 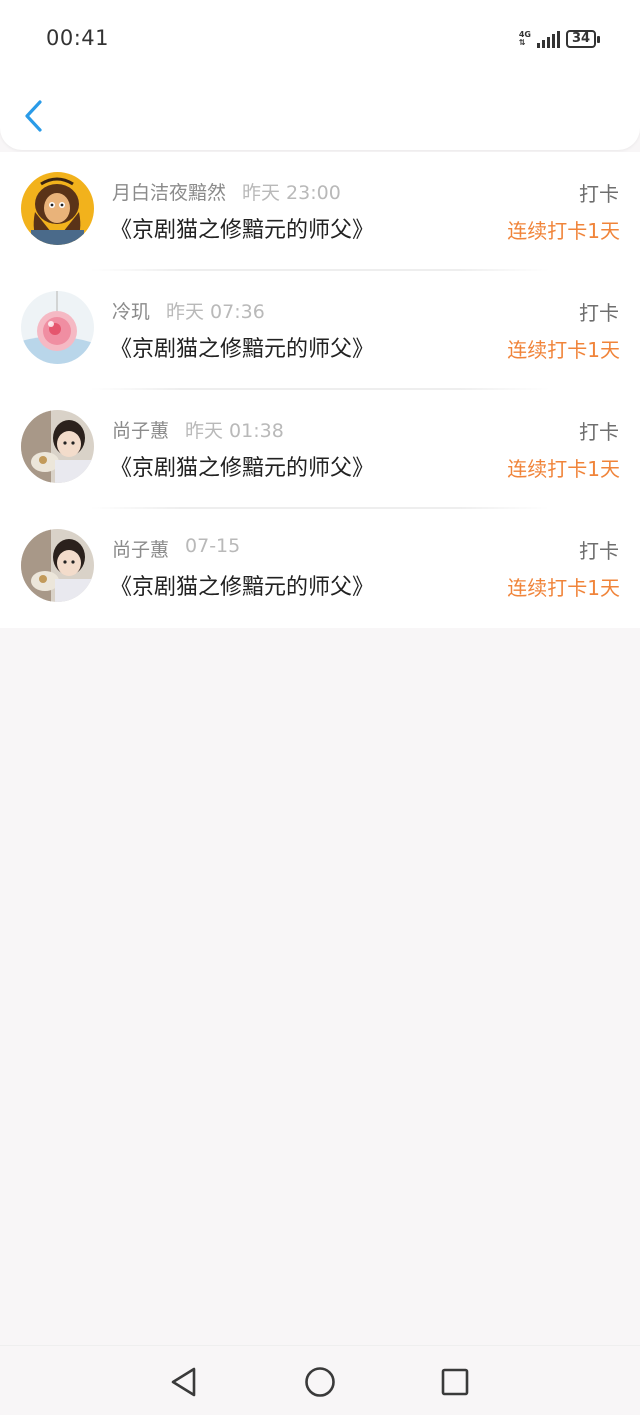 What do you see at coordinates (320, 568) in the screenshot?
I see `list-item: 尚子蕙 07-15 《京剧猫之修黯元的师父》 打卡 连续打卡1天` at bounding box center [320, 568].